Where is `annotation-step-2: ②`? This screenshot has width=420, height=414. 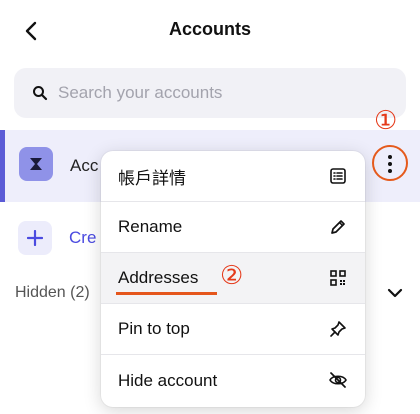
annotation-step-2: ② is located at coordinates (232, 276).